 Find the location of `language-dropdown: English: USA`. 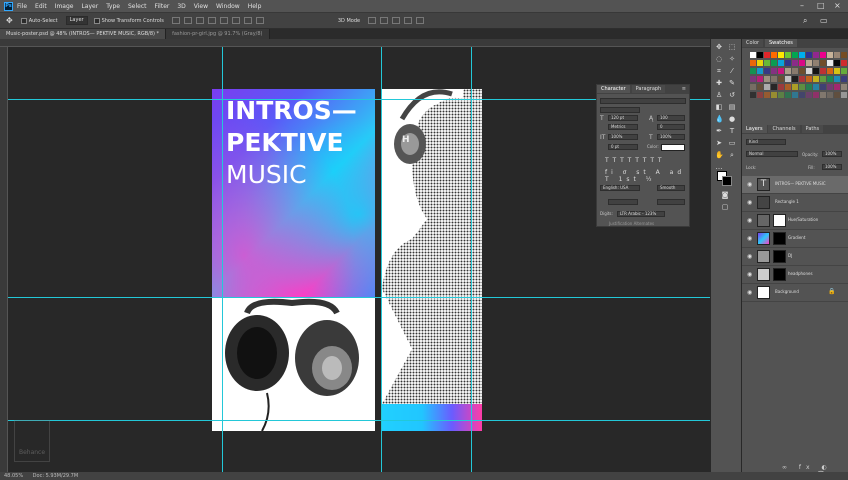

language-dropdown: English: USA is located at coordinates (620, 188).